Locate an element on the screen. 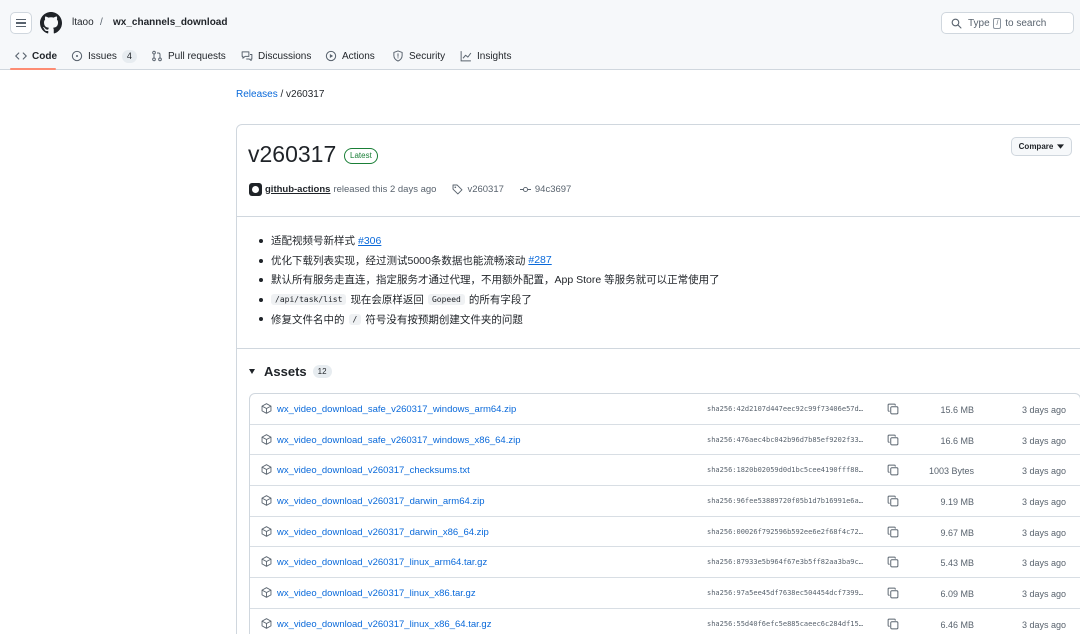 The width and height of the screenshot is (1080, 634). search-icon is located at coordinates (956, 23).